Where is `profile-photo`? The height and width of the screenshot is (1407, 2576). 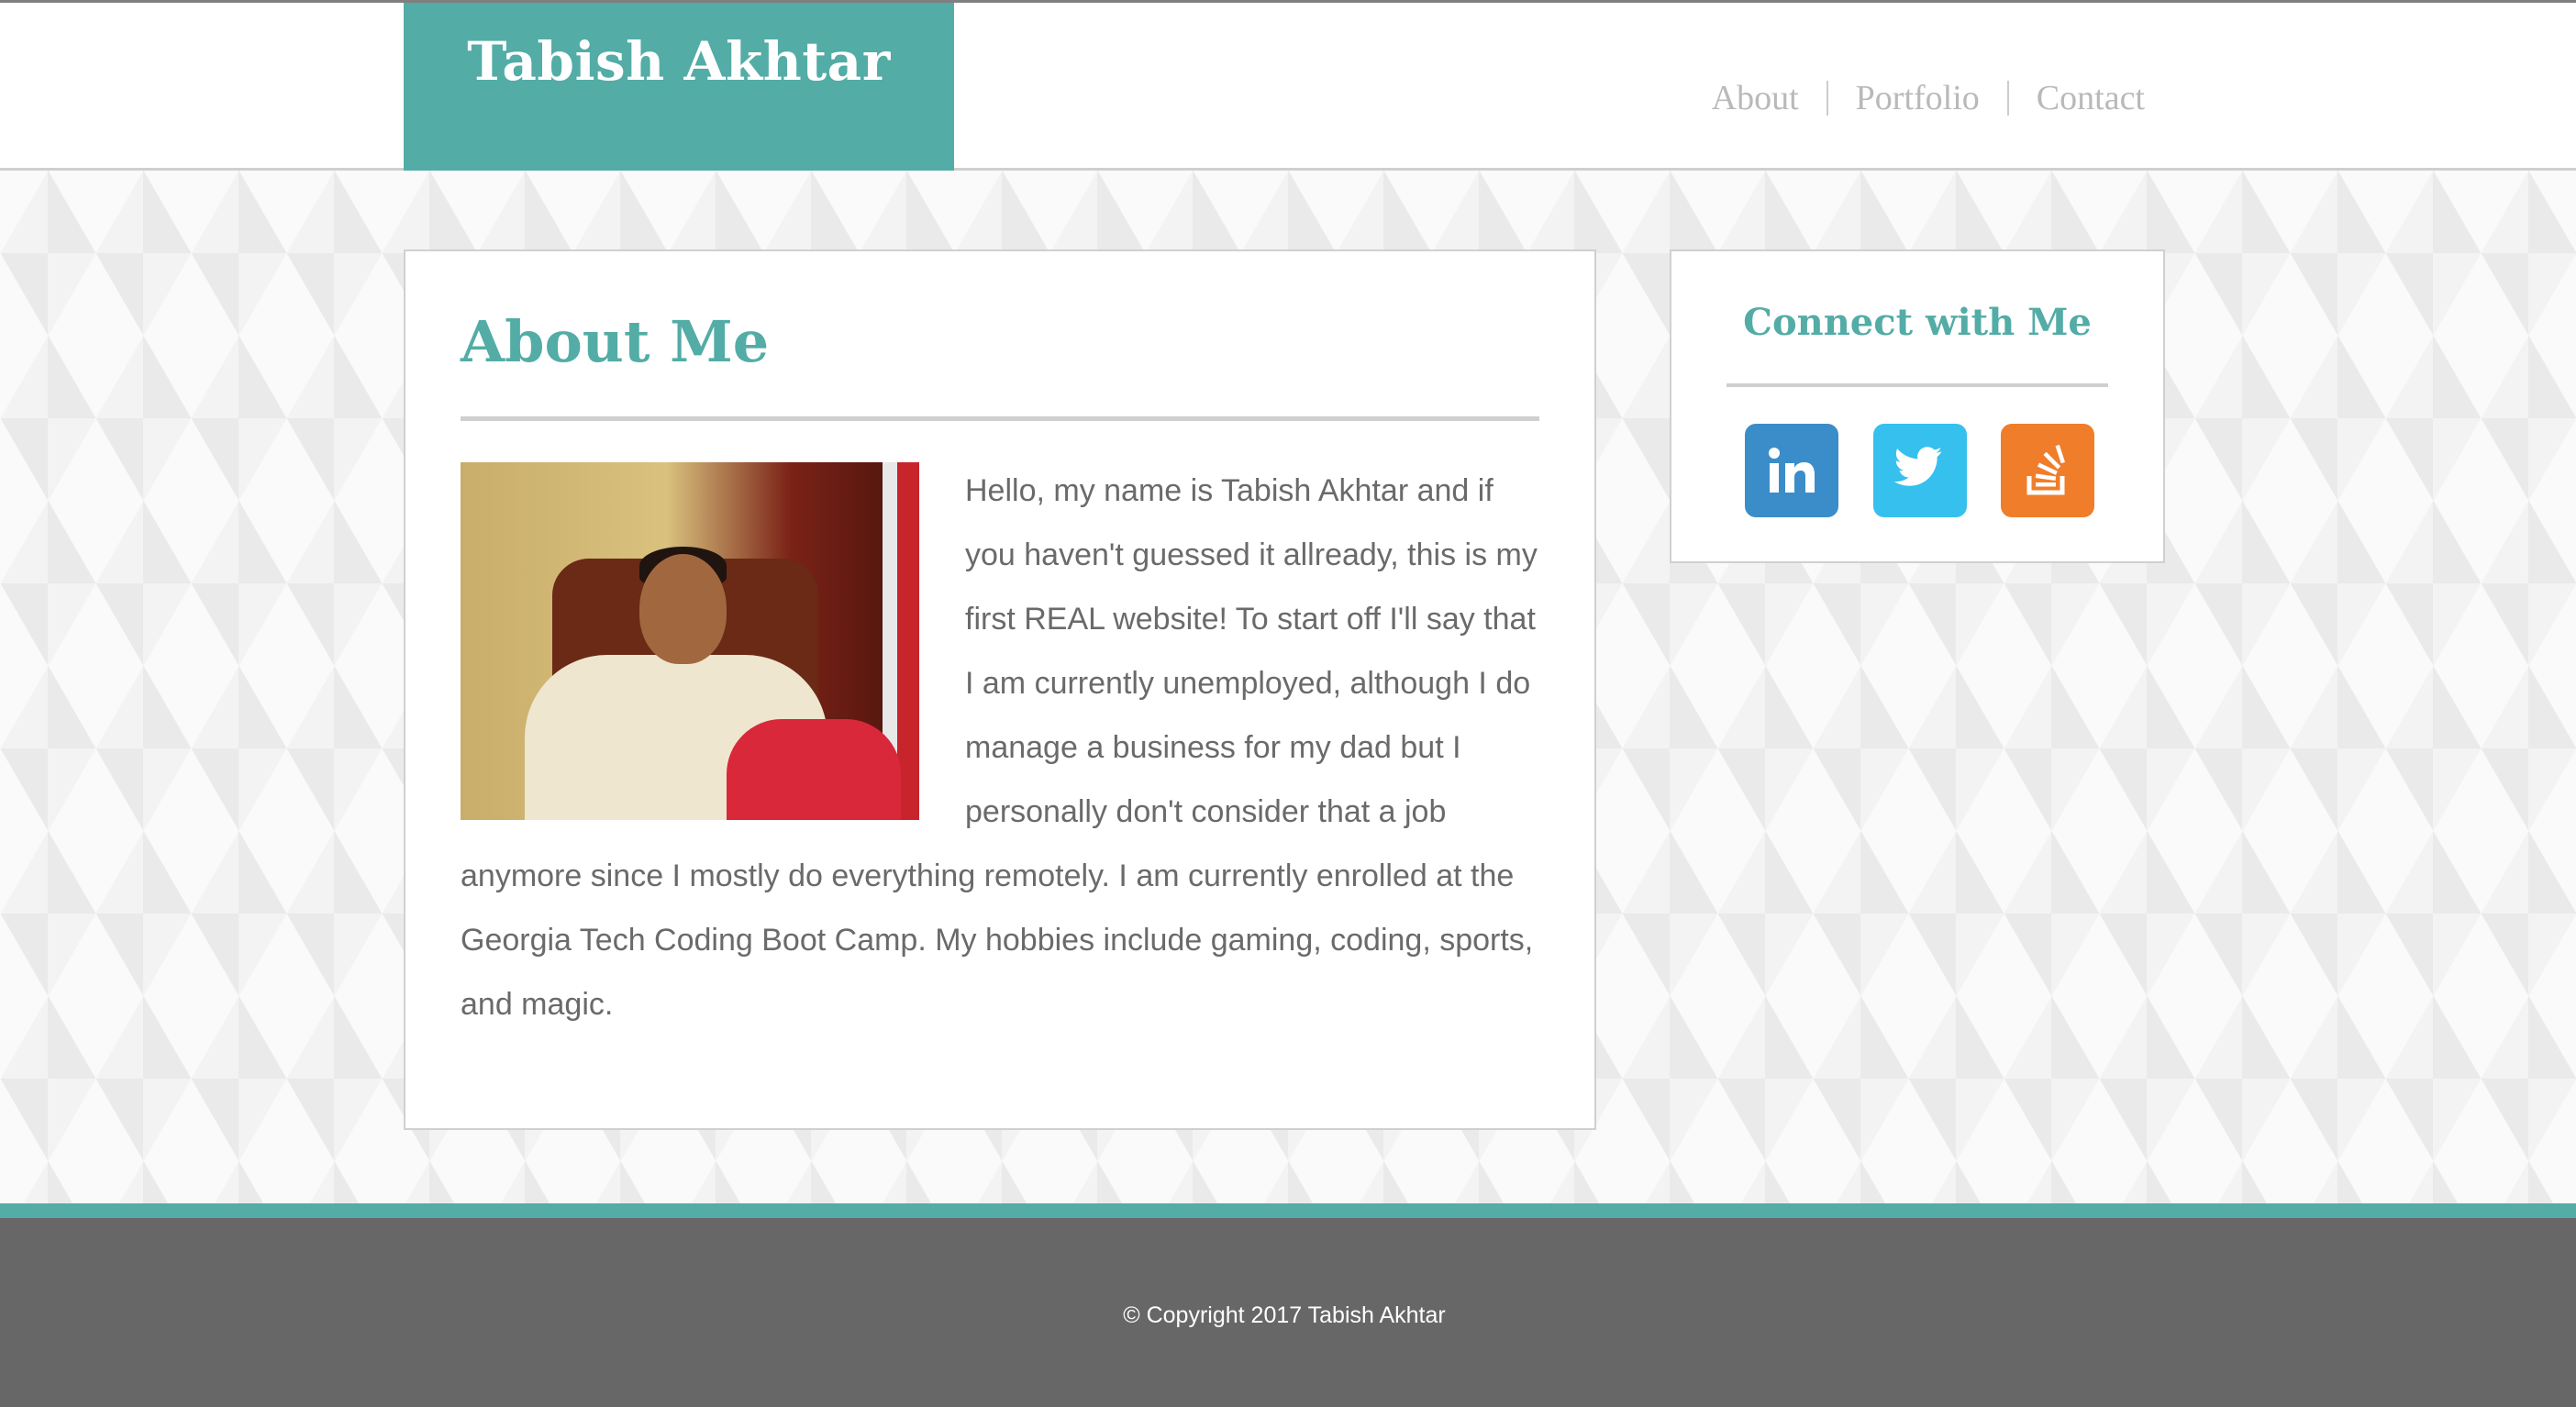
profile-photo is located at coordinates (690, 641).